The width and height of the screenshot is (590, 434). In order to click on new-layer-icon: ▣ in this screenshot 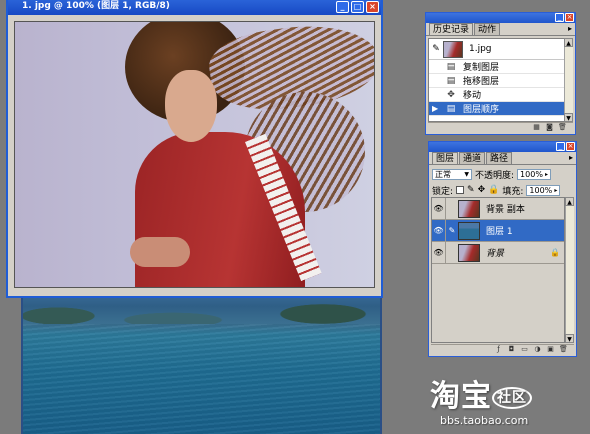, I will do `click(550, 349)`.